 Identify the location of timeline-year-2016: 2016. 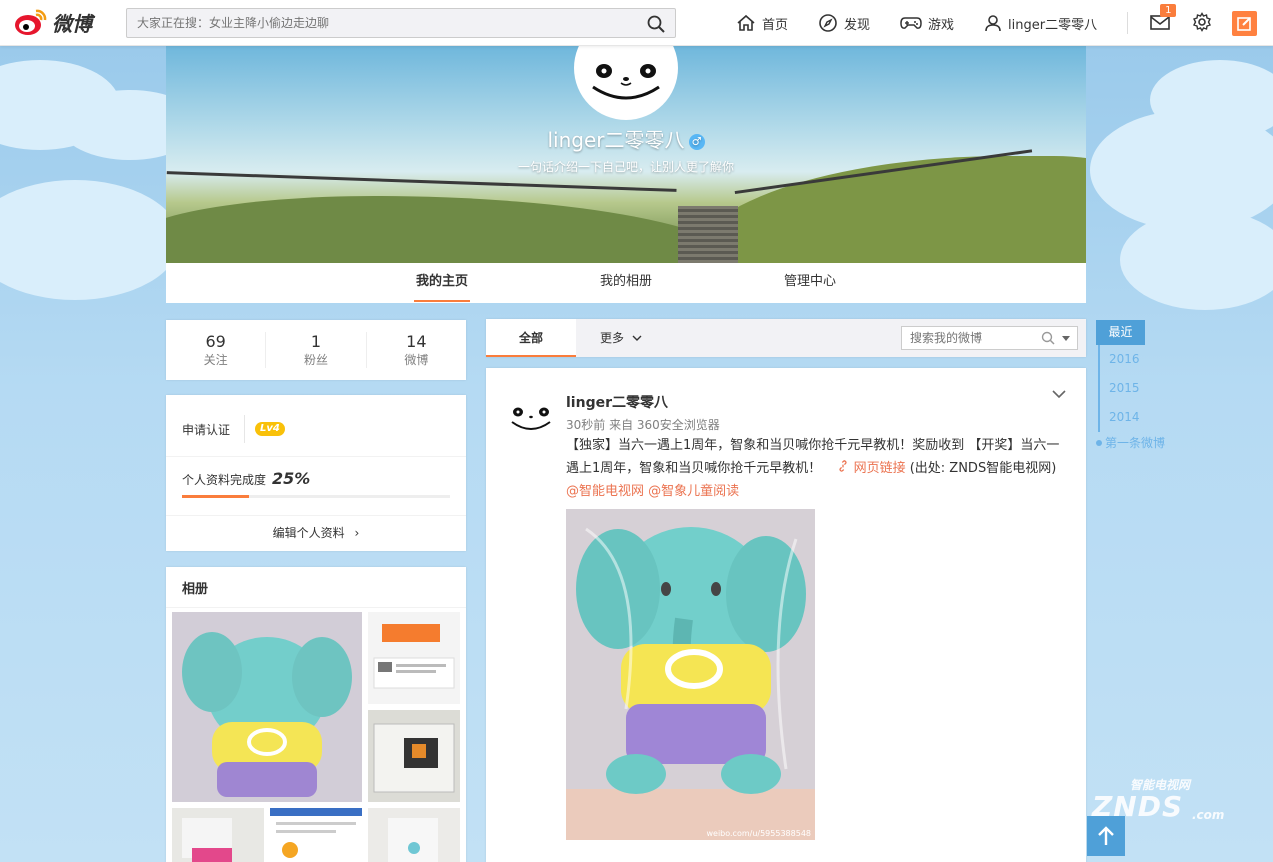
(1147, 359).